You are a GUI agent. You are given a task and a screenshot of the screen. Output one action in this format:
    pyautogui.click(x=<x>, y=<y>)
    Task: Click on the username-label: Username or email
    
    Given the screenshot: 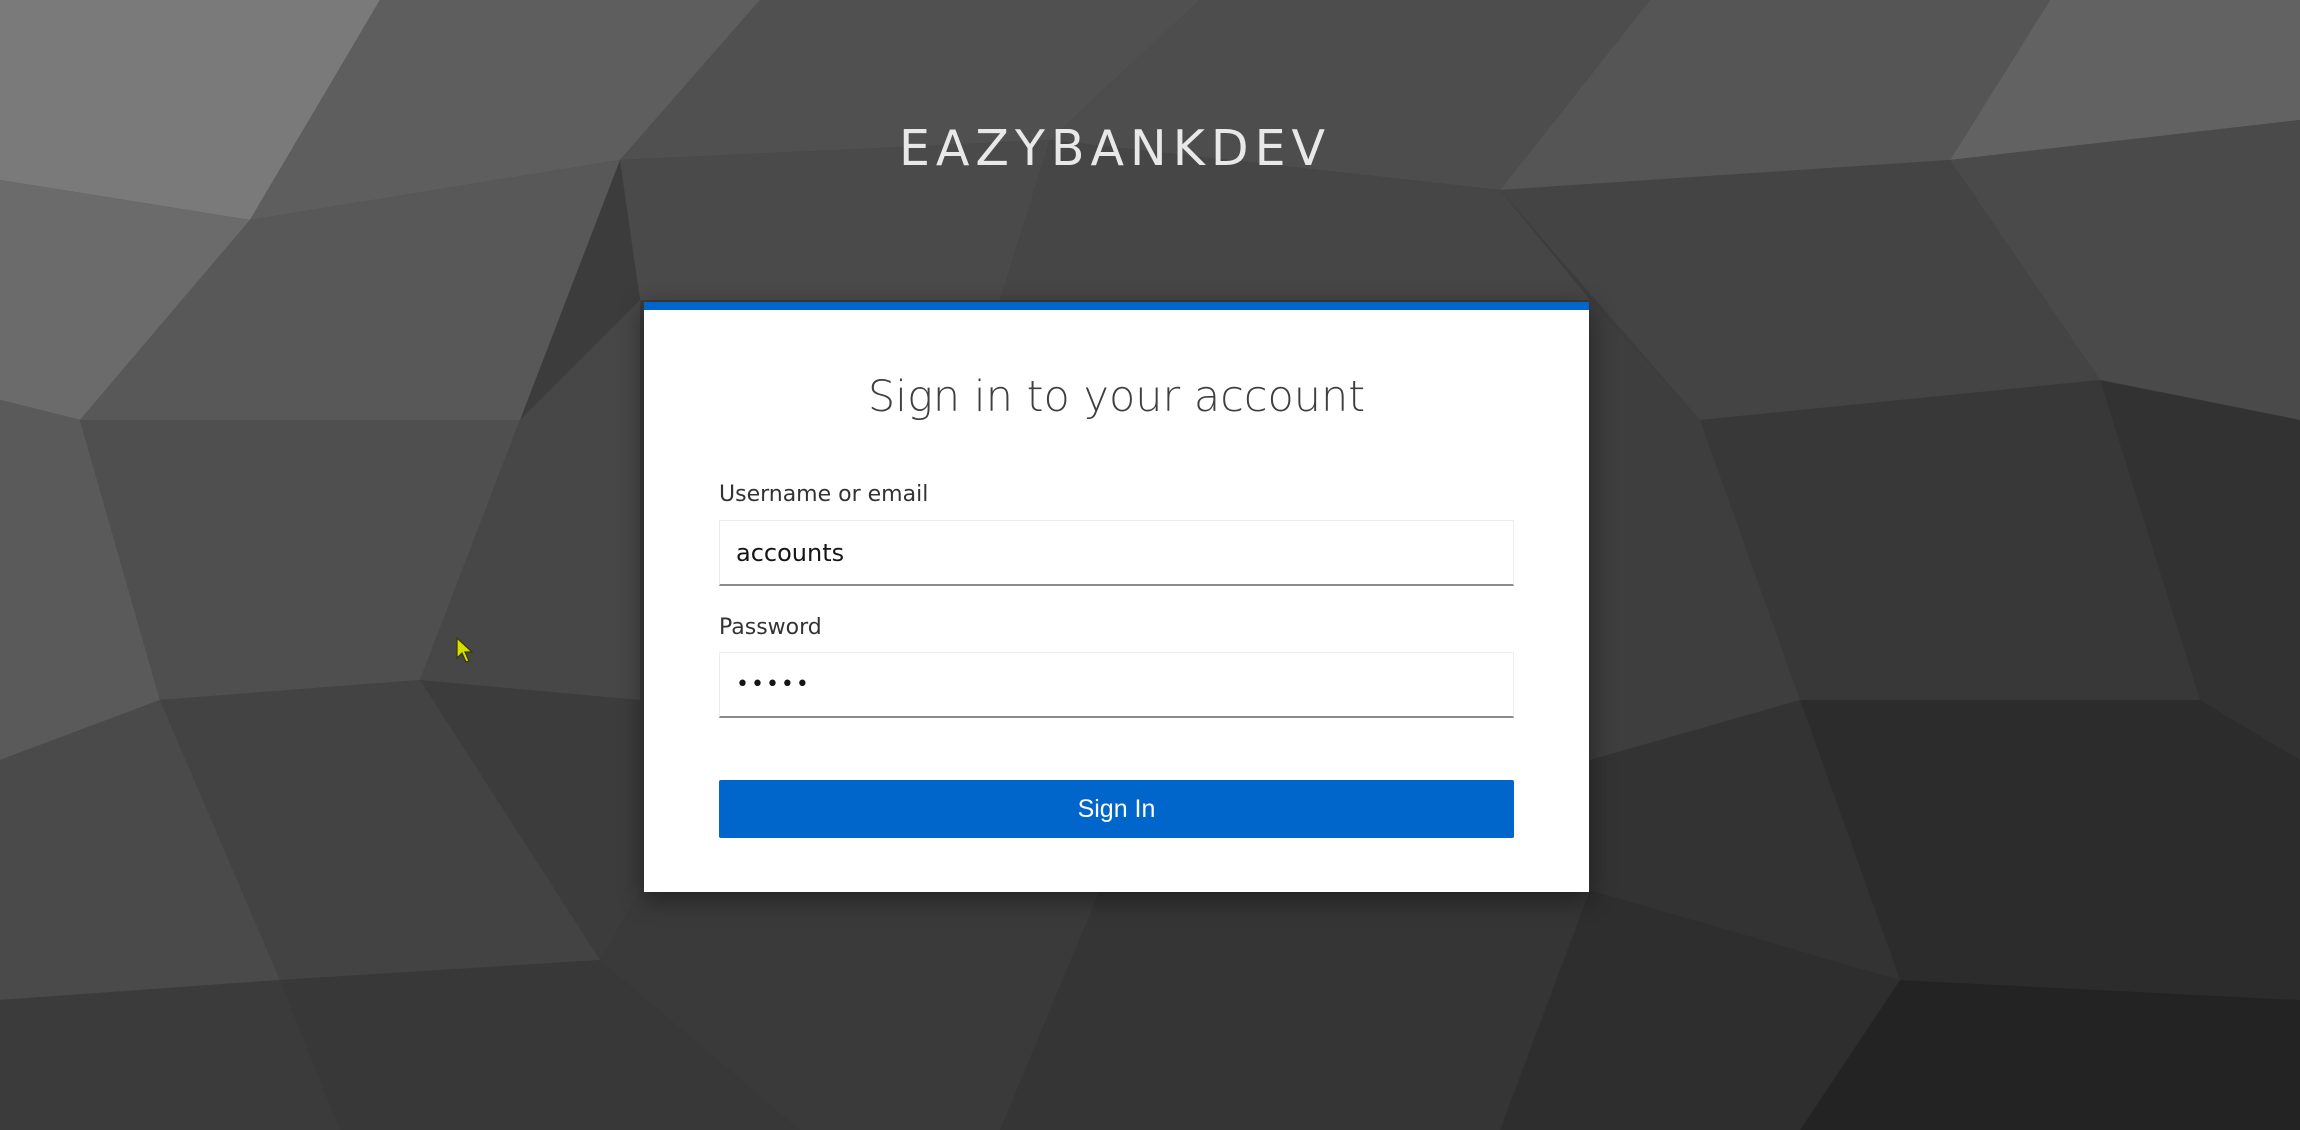 What is the action you would take?
    pyautogui.click(x=824, y=494)
    